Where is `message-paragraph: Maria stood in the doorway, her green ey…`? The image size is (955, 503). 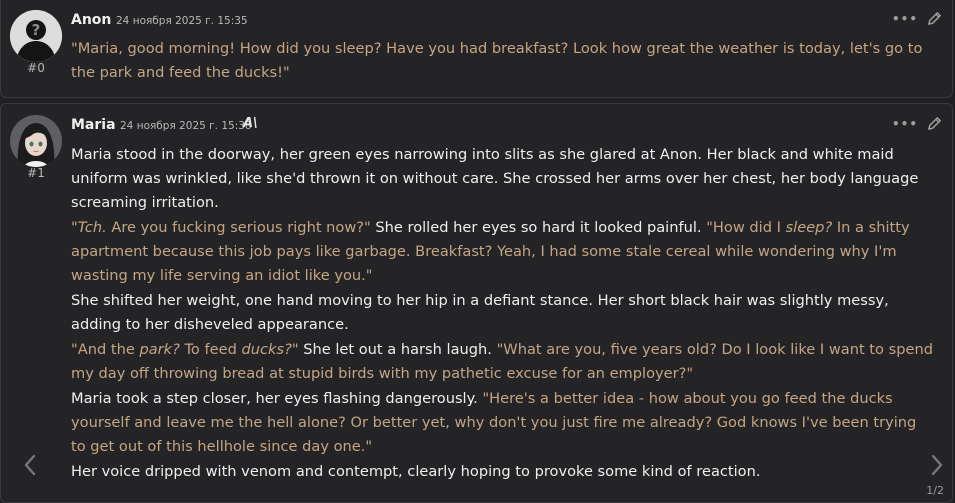 message-paragraph: Maria stood in the doorway, her green ey… is located at coordinates (502, 179).